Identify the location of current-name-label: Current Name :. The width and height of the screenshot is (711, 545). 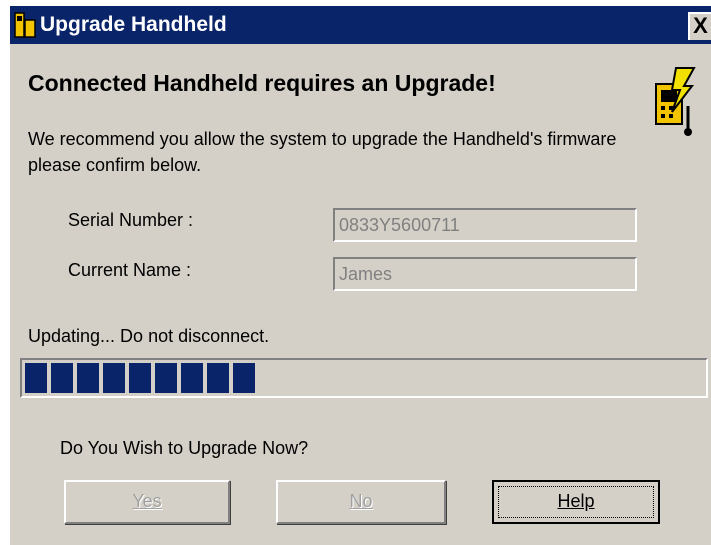
(130, 270).